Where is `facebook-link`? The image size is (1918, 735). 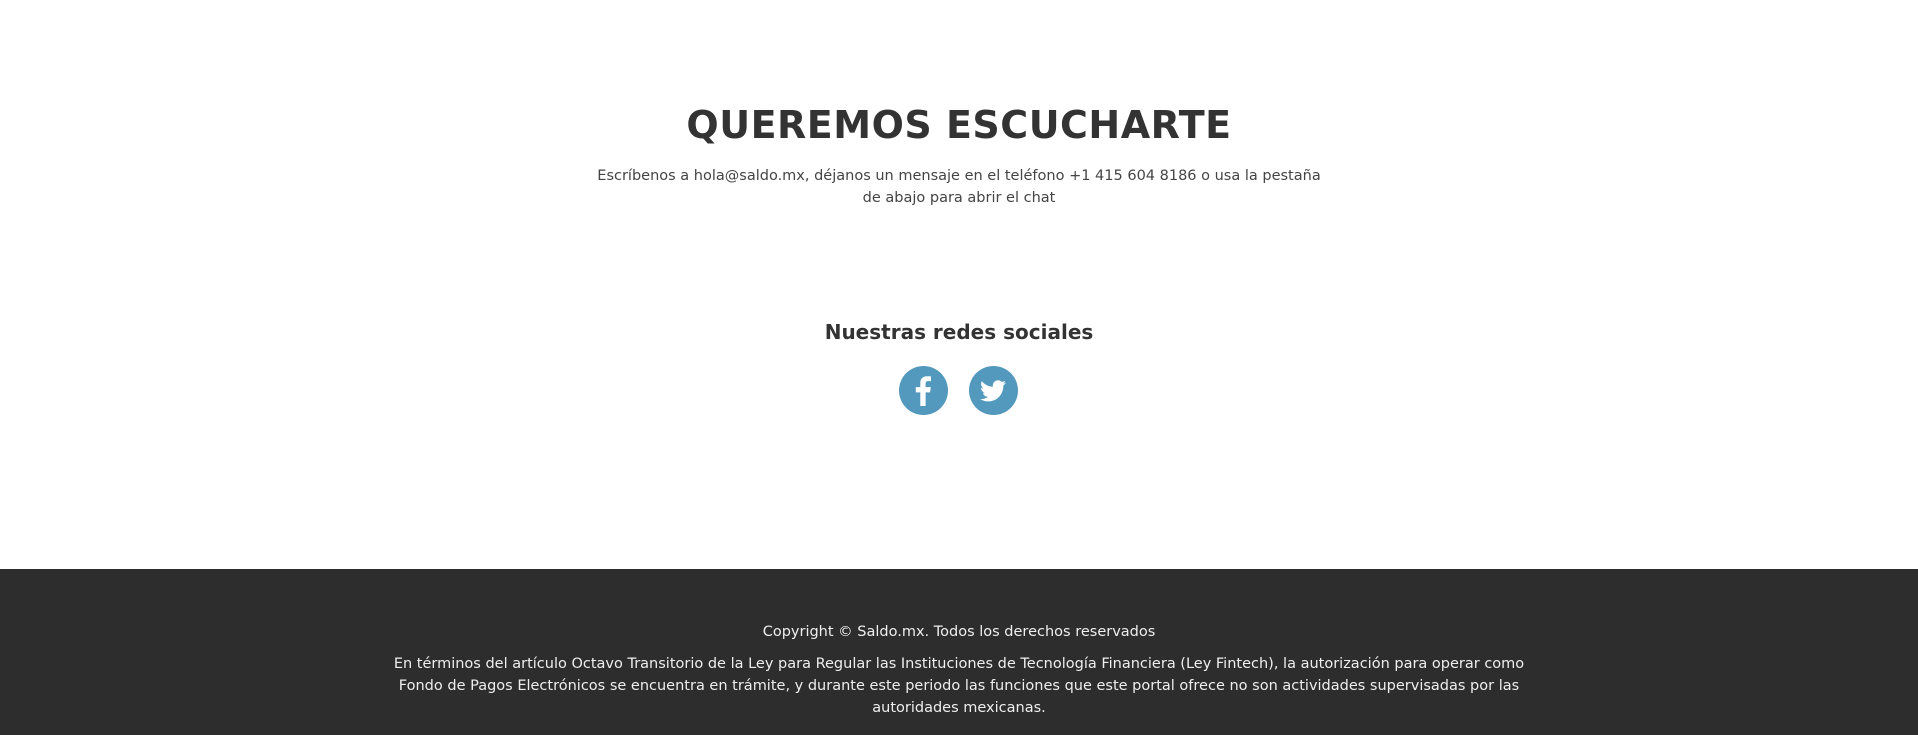 facebook-link is located at coordinates (923, 390).